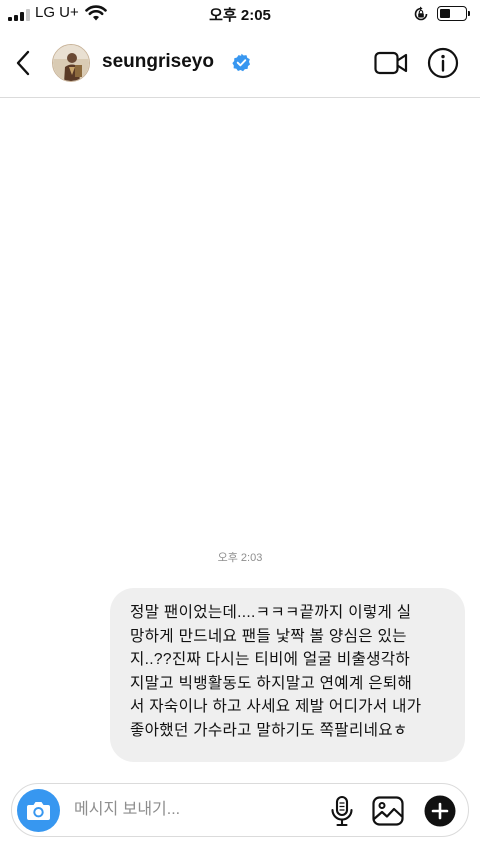 The height and width of the screenshot is (854, 480). I want to click on rotation-lock-icon, so click(421, 13).